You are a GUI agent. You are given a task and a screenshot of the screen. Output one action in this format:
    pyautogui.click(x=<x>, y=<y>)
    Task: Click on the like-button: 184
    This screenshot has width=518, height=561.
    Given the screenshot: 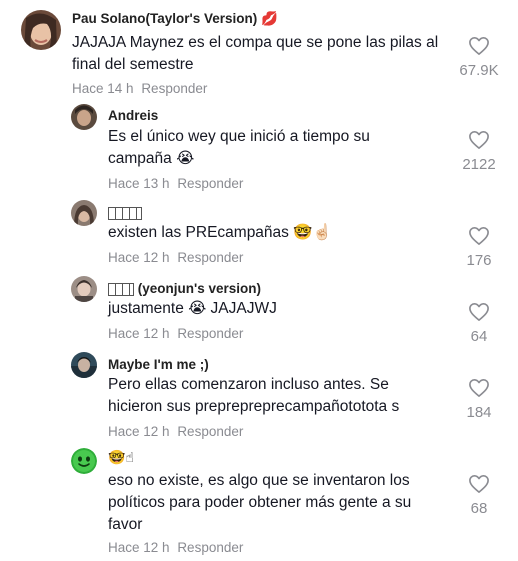 What is the action you would take?
    pyautogui.click(x=479, y=400)
    